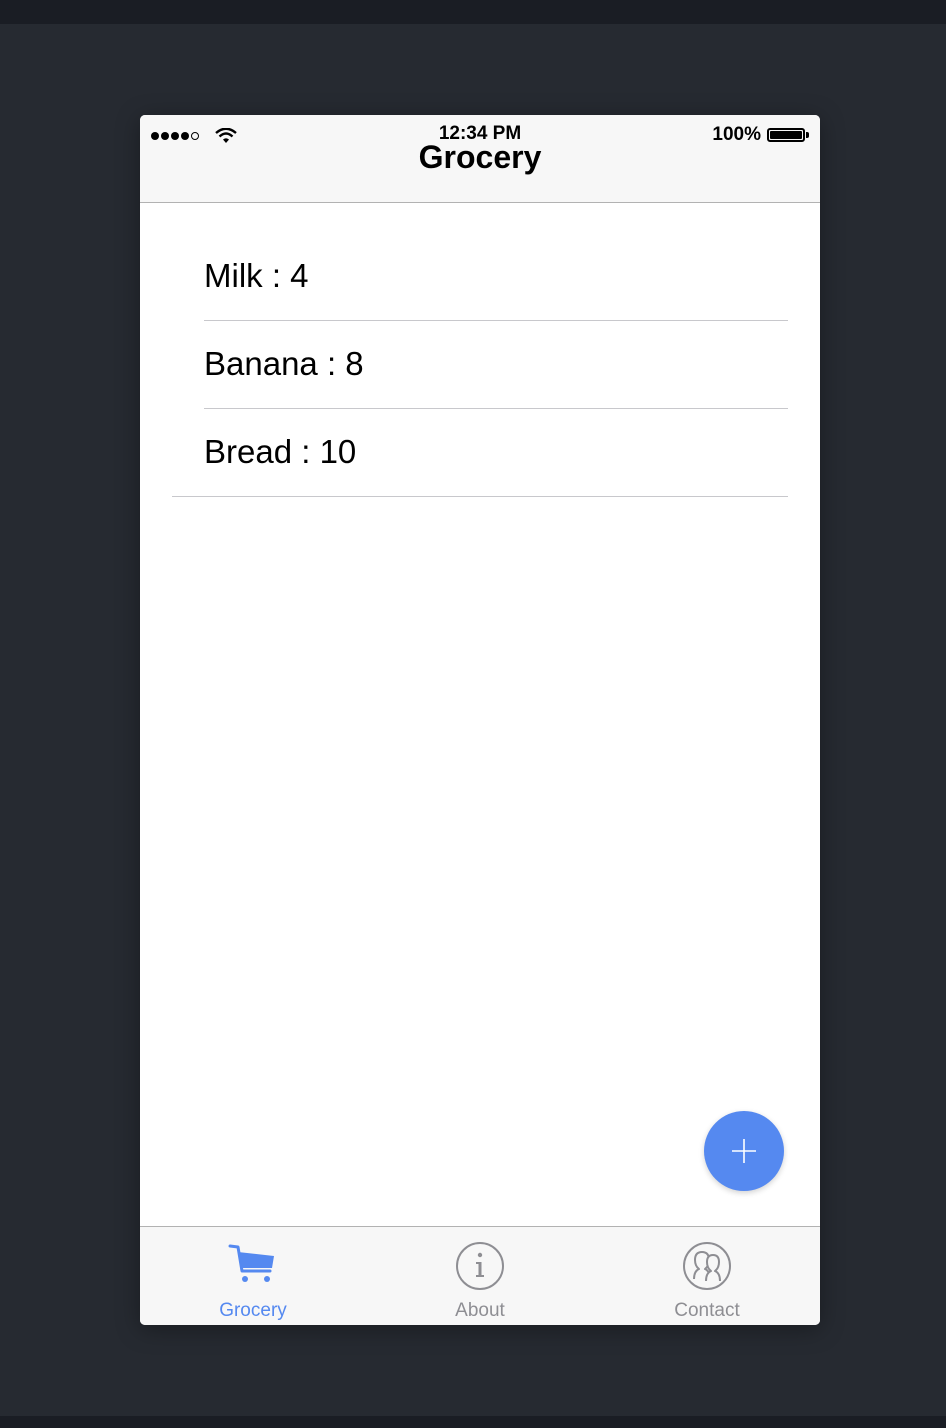 The height and width of the screenshot is (1428, 946). Describe the element at coordinates (284, 363) in the screenshot. I see `list-item-label: Banana : 8` at that location.